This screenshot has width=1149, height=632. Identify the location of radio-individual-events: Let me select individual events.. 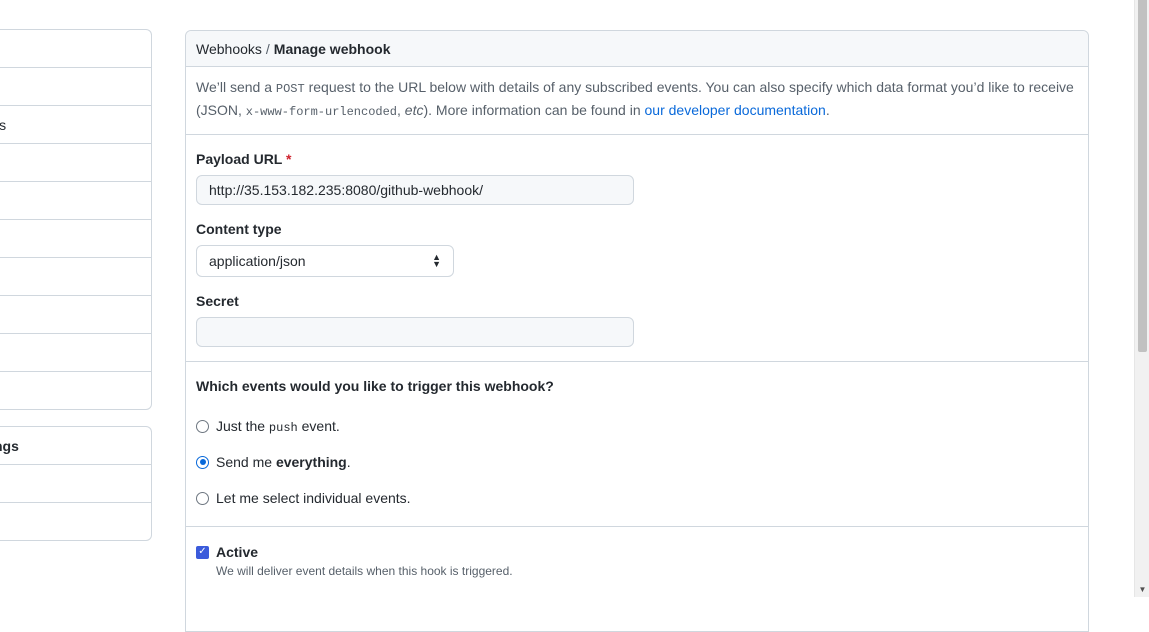
(637, 498).